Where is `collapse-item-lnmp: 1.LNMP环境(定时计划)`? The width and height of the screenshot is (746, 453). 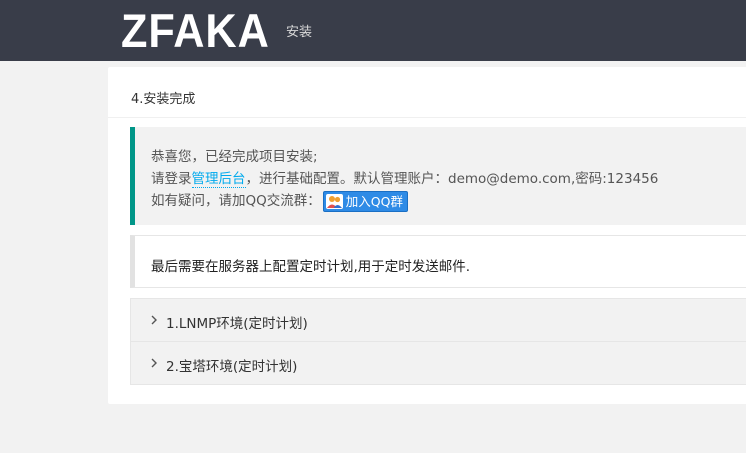 collapse-item-lnmp: 1.LNMP环境(定时计划) is located at coordinates (438, 320).